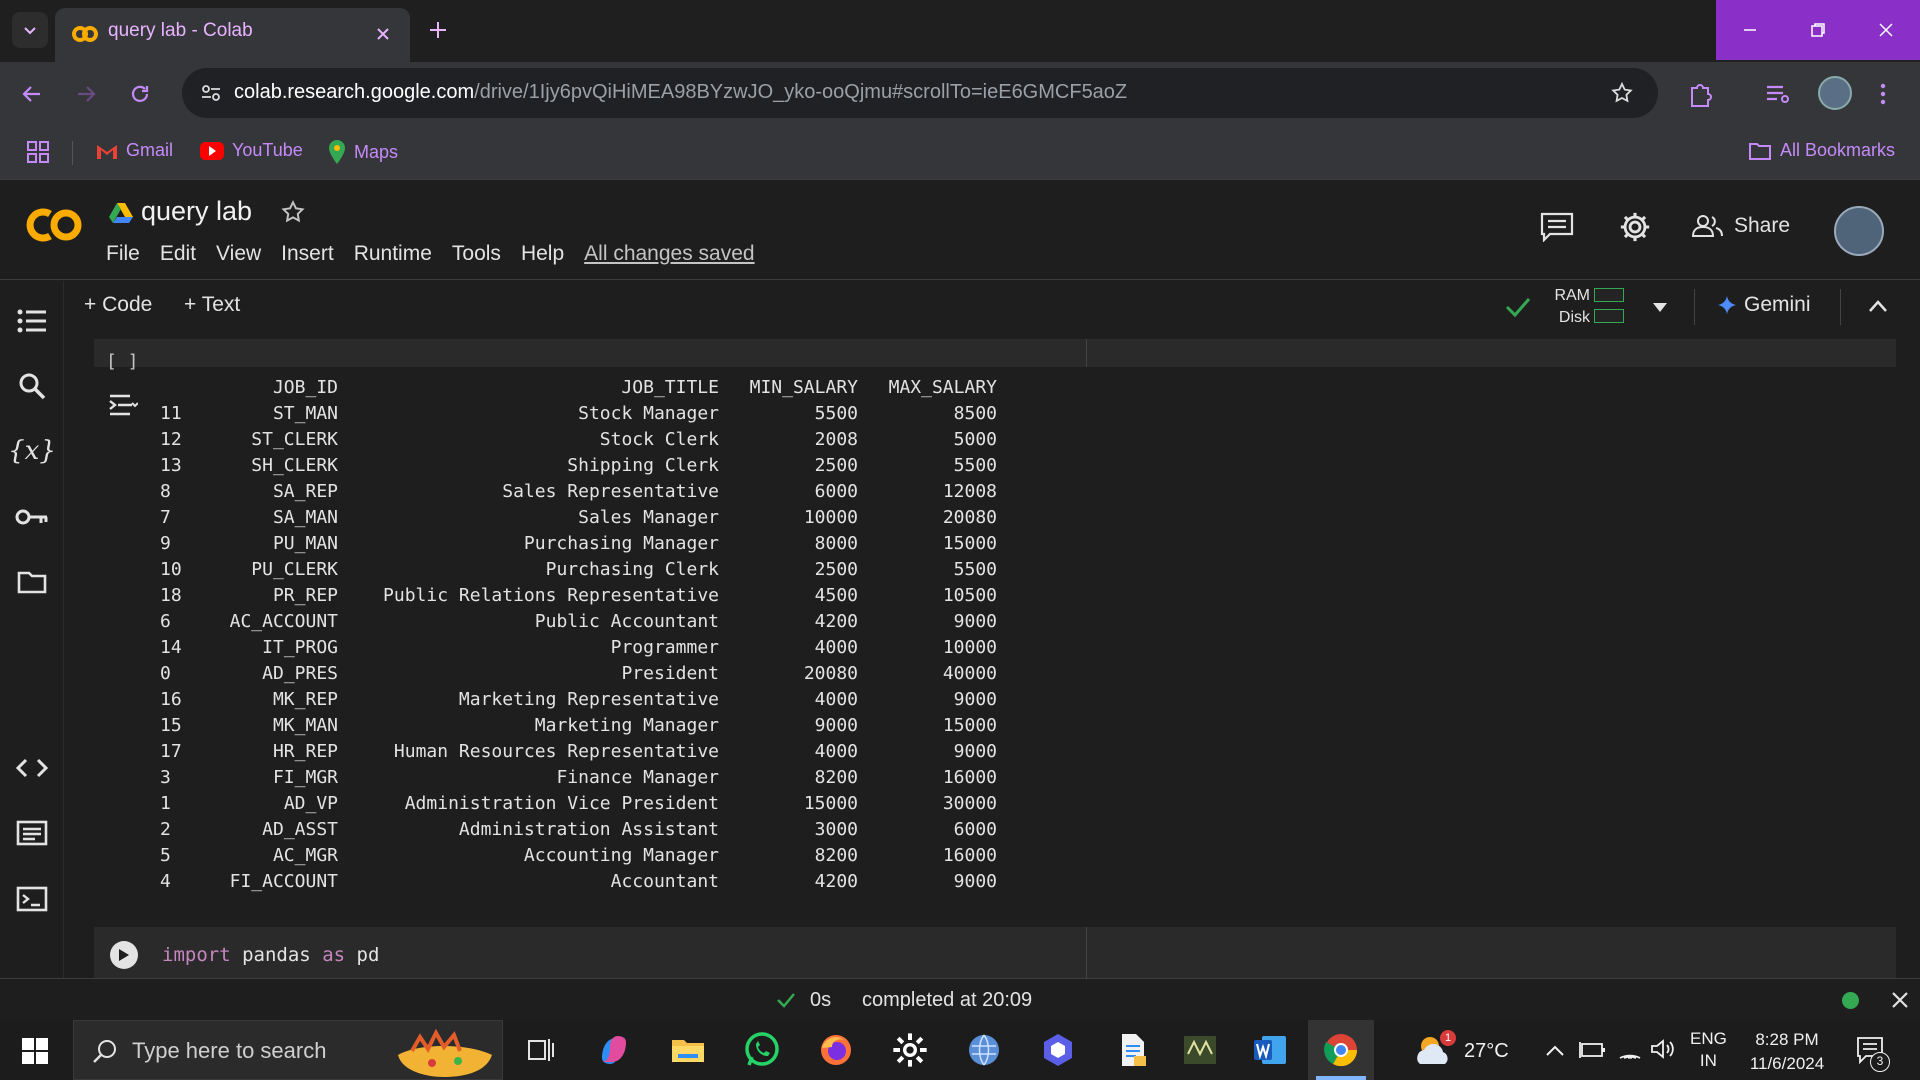 The width and height of the screenshot is (1920, 1080). I want to click on word-icon, so click(1270, 1050).